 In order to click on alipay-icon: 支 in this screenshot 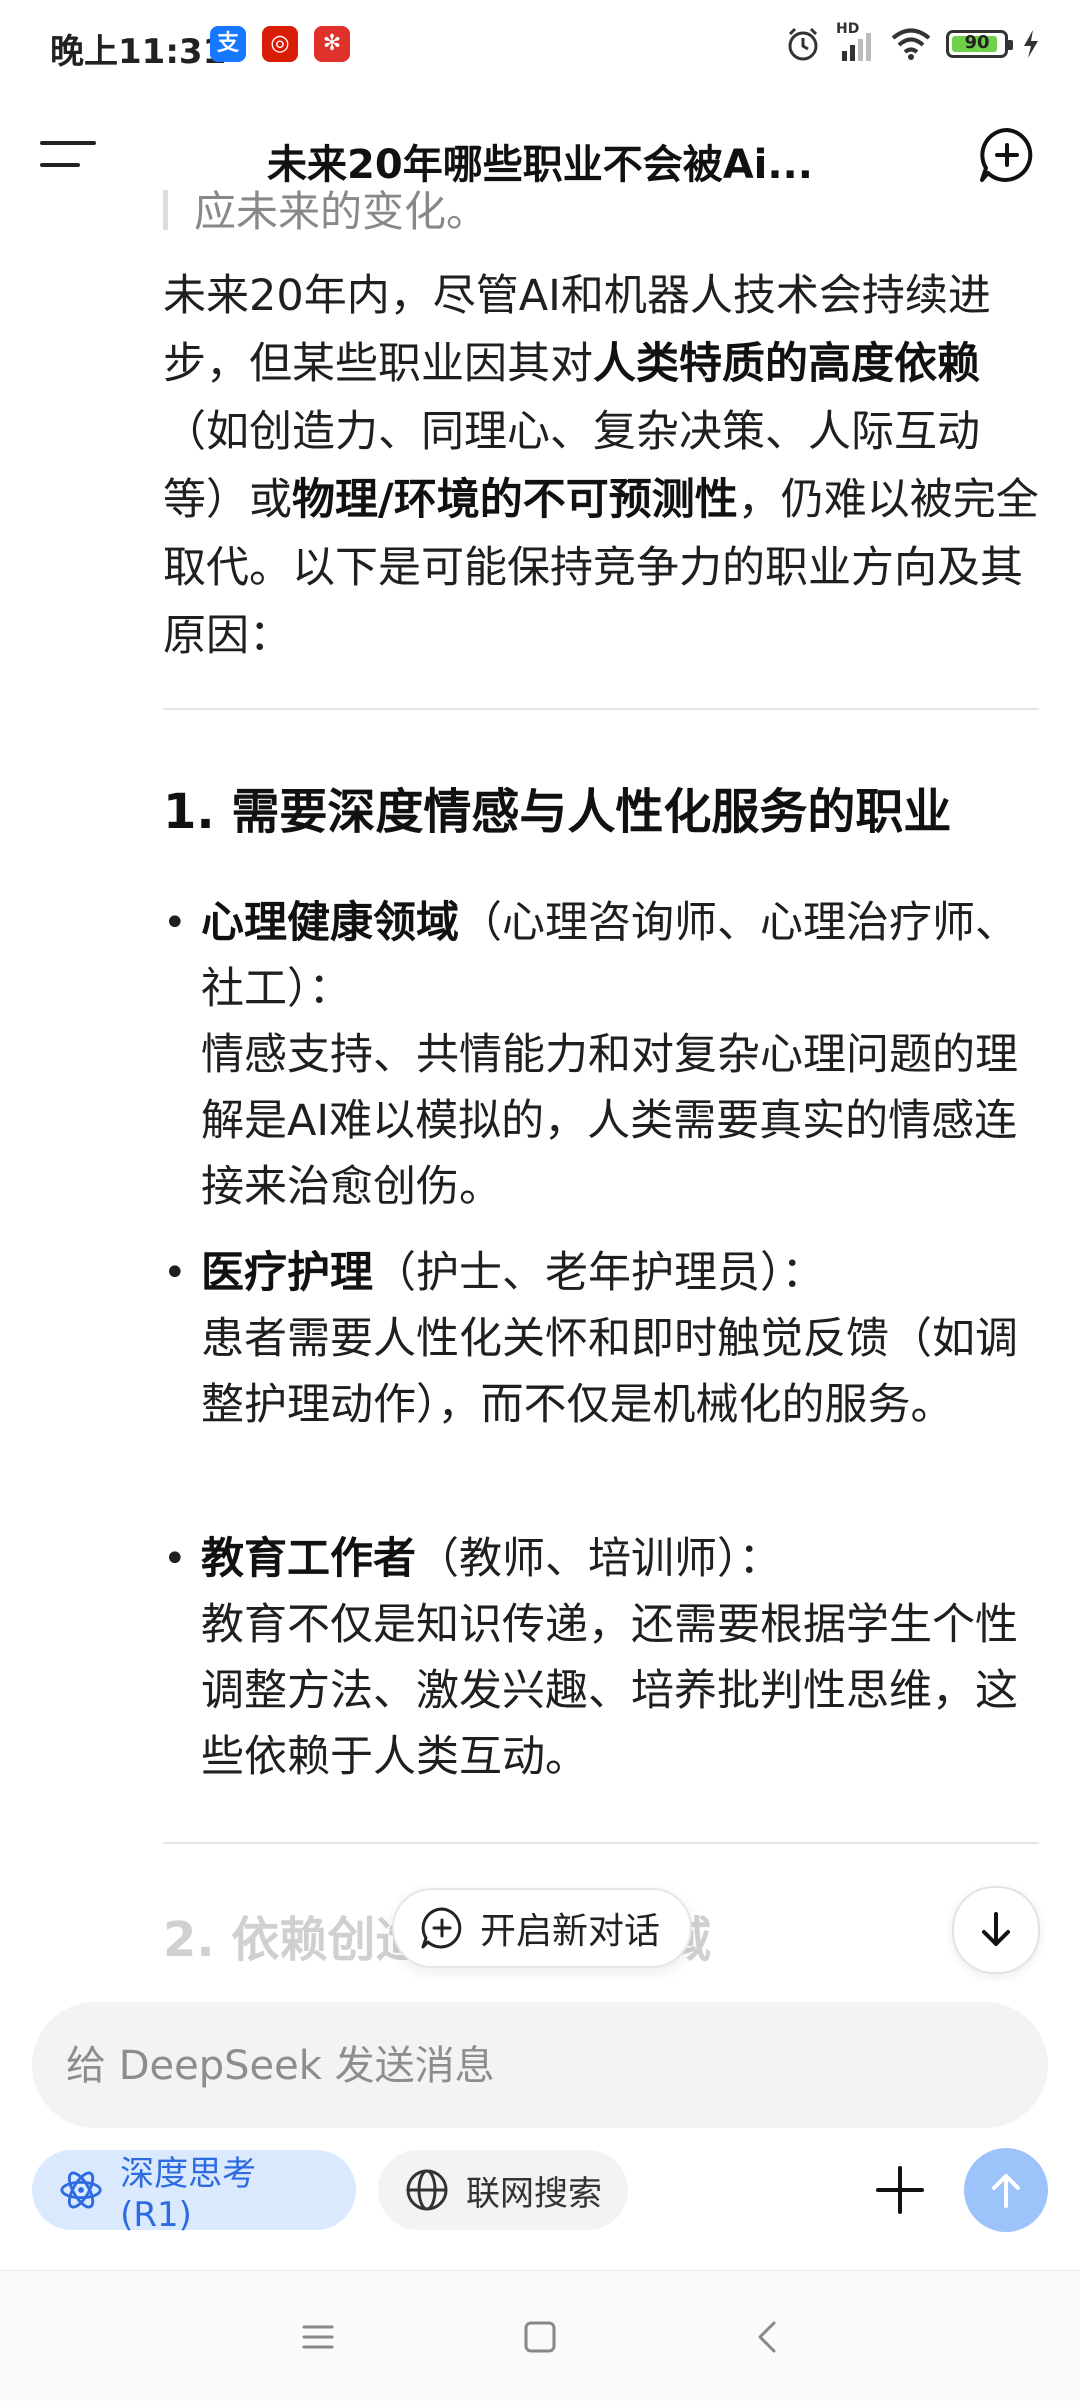, I will do `click(228, 44)`.